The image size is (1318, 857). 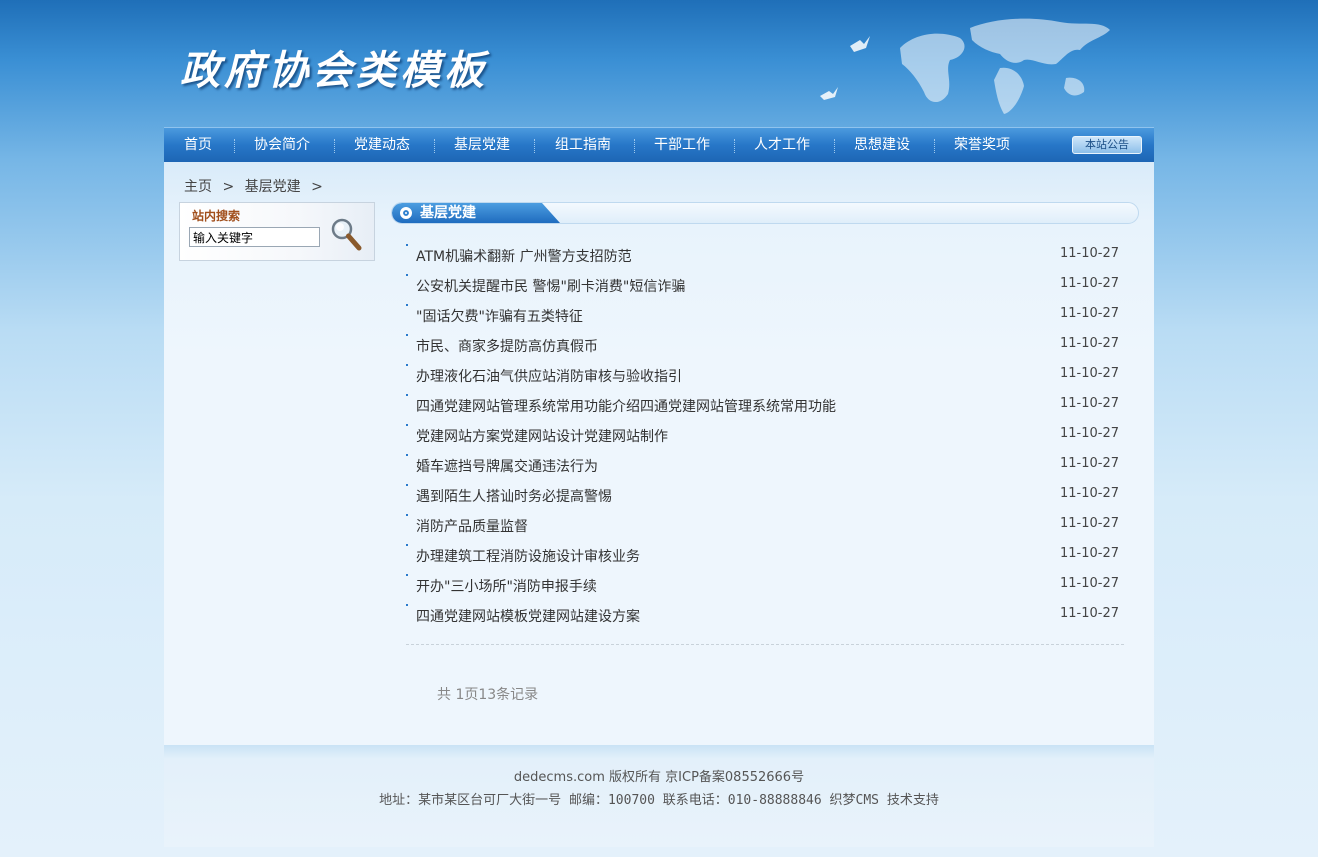 What do you see at coordinates (982, 145) in the screenshot?
I see `nav-item-honors: 荣誉奖项` at bounding box center [982, 145].